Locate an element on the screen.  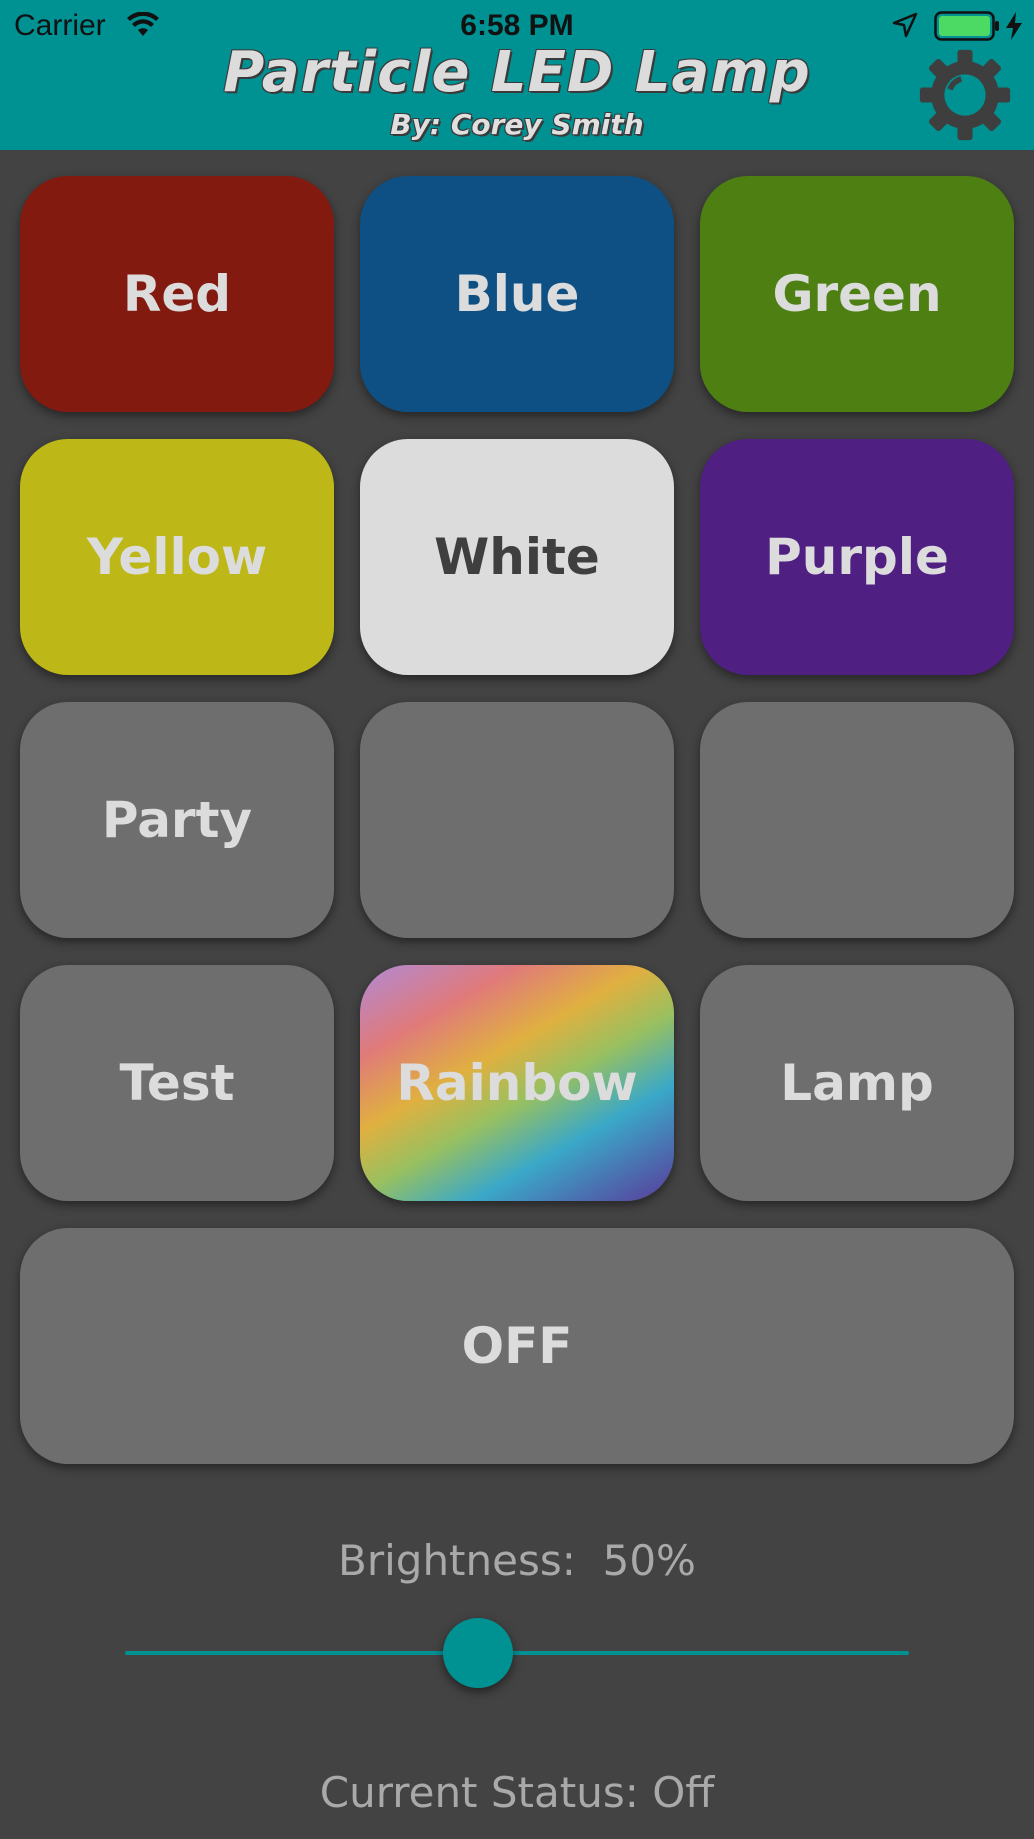
brightness-slider-track is located at coordinates (517, 1653).